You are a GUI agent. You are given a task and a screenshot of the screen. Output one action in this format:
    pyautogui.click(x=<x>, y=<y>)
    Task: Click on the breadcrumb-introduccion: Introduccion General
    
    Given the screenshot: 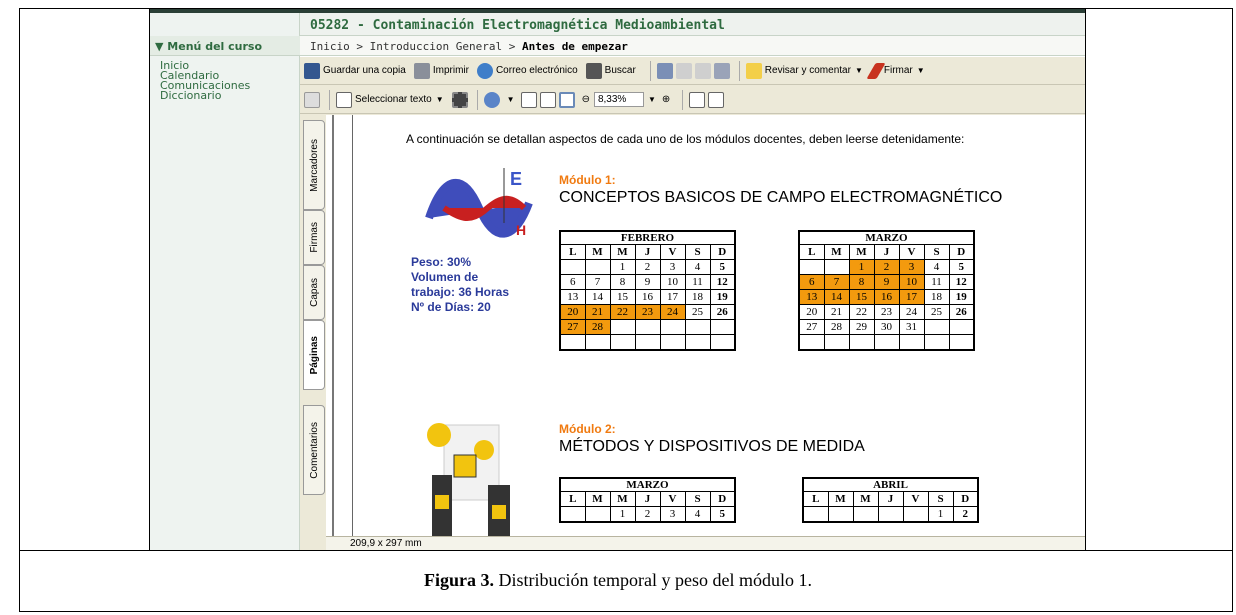 What is the action you would take?
    pyautogui.click(x=436, y=46)
    